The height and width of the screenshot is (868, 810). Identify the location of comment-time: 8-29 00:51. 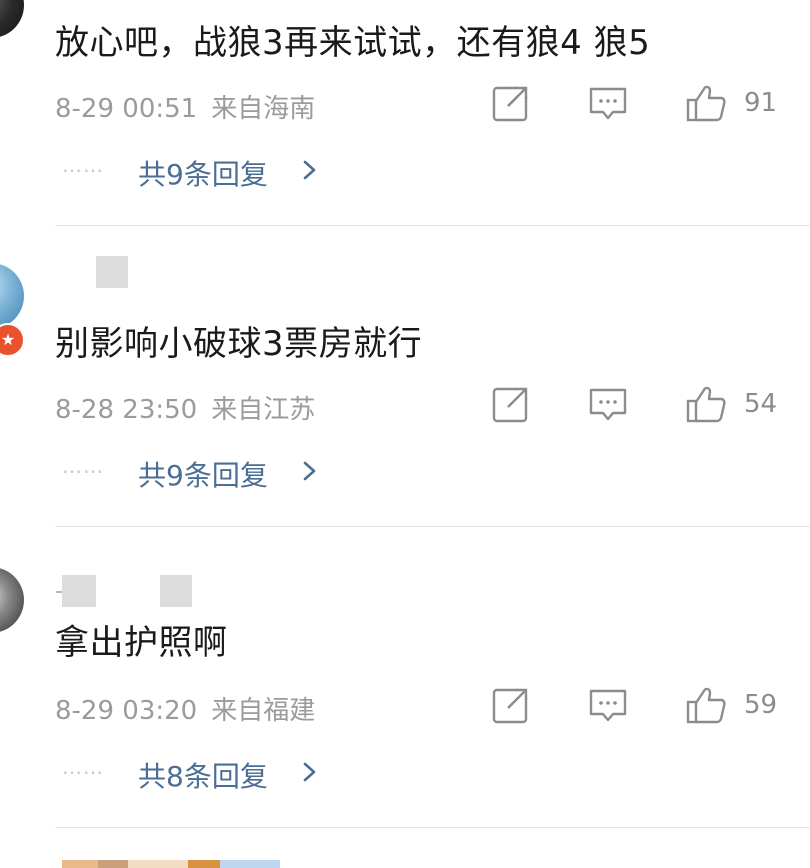
(126, 109).